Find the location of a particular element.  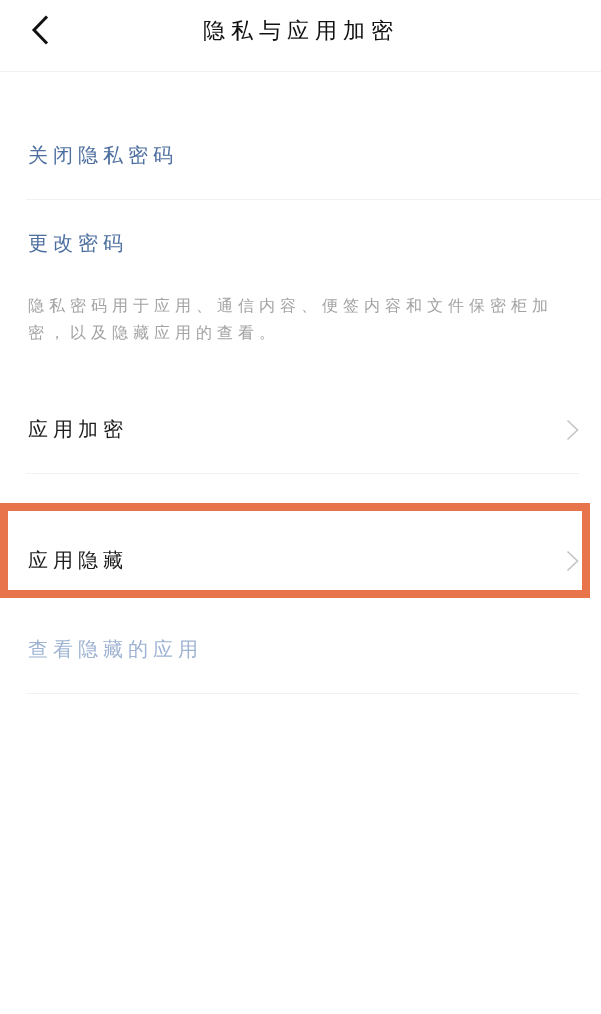

menu-link: 关闭隐私密码 is located at coordinates (313, 156).